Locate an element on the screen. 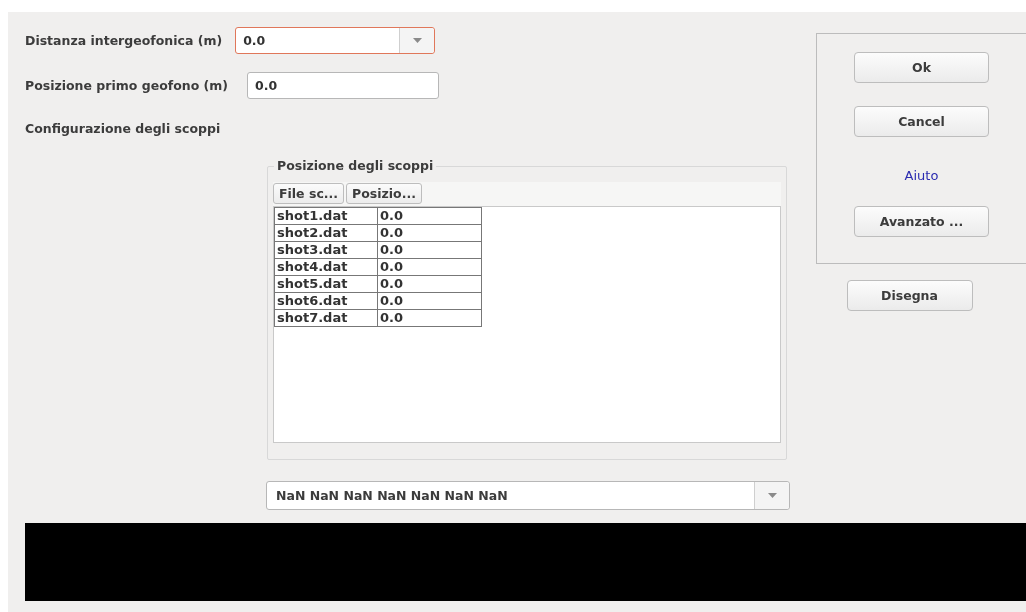 This screenshot has height=612, width=1026. group-title: Posizione degli scoppi is located at coordinates (355, 165).